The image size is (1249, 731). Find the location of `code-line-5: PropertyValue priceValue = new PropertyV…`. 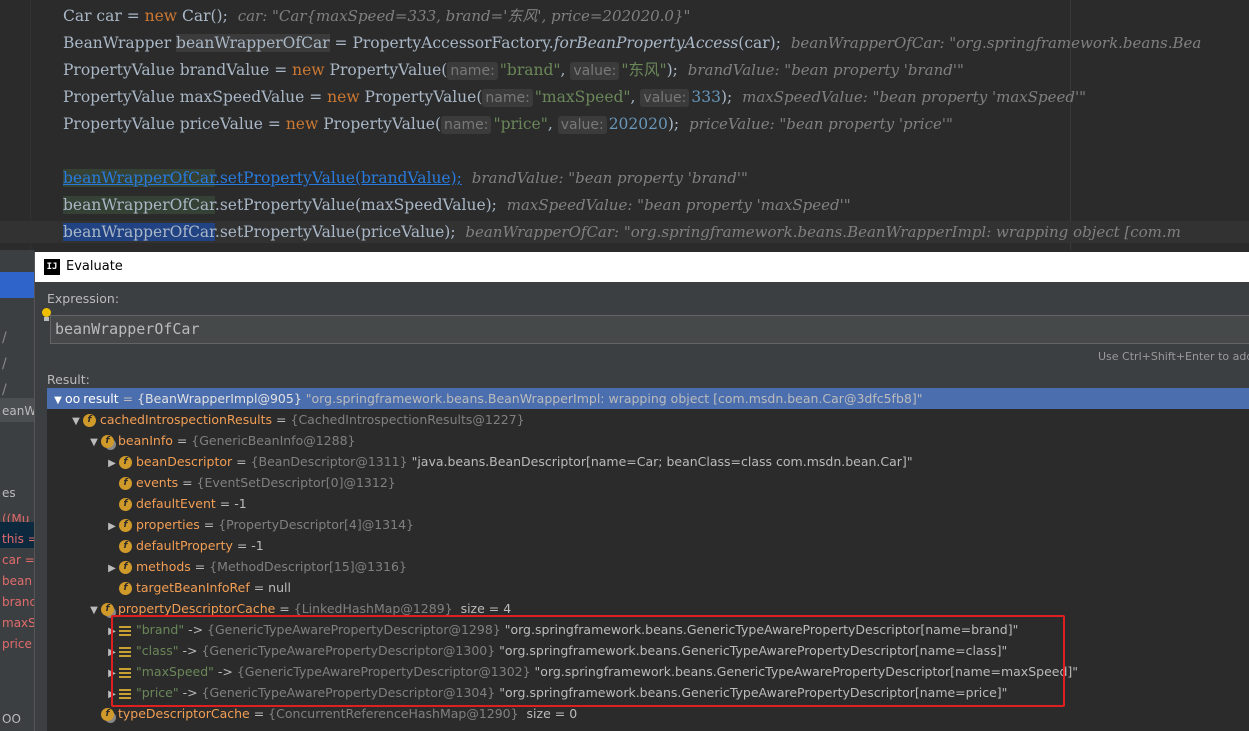

code-line-5: PropertyValue priceValue = new PropertyV… is located at coordinates (508, 124).